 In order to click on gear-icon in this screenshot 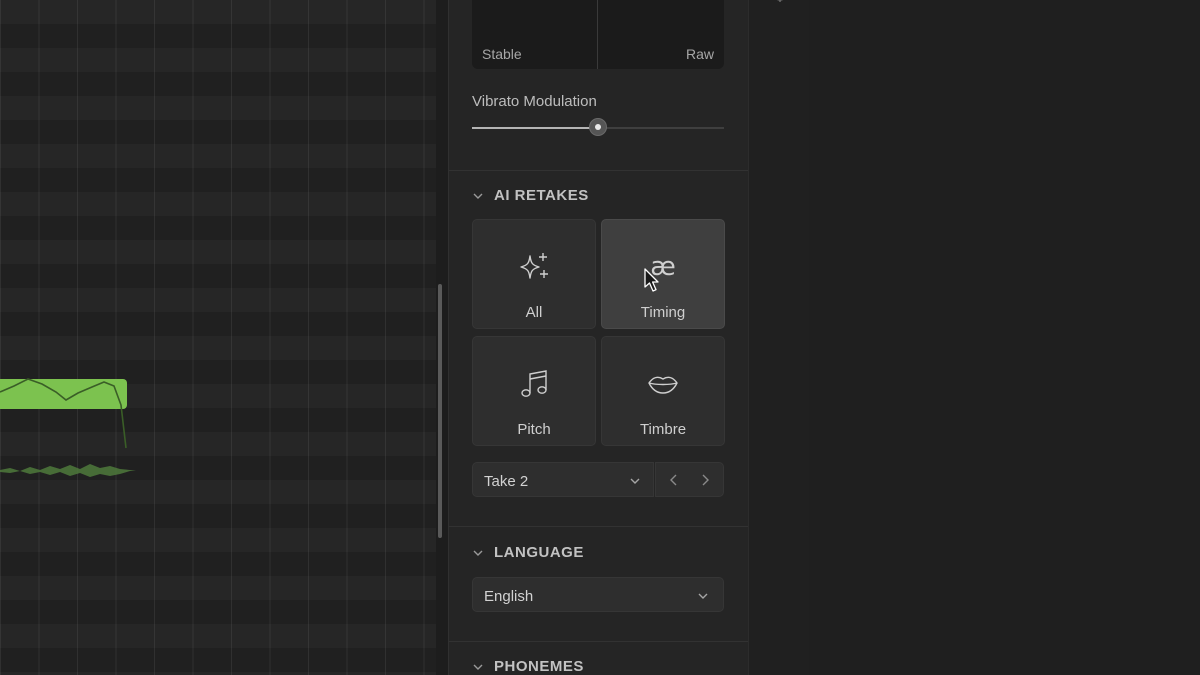, I will do `click(780, 4)`.